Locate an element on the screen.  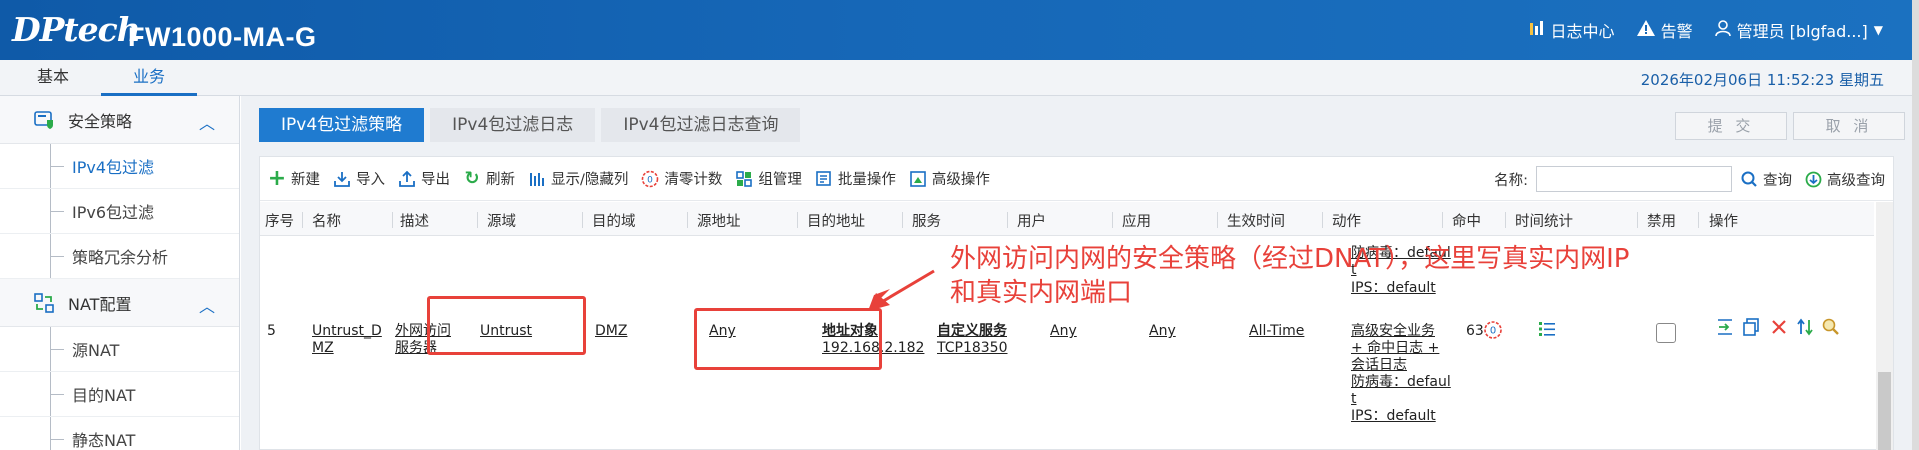
sidebar-group-nat: NAT配置 ︿ is located at coordinates (119, 303).